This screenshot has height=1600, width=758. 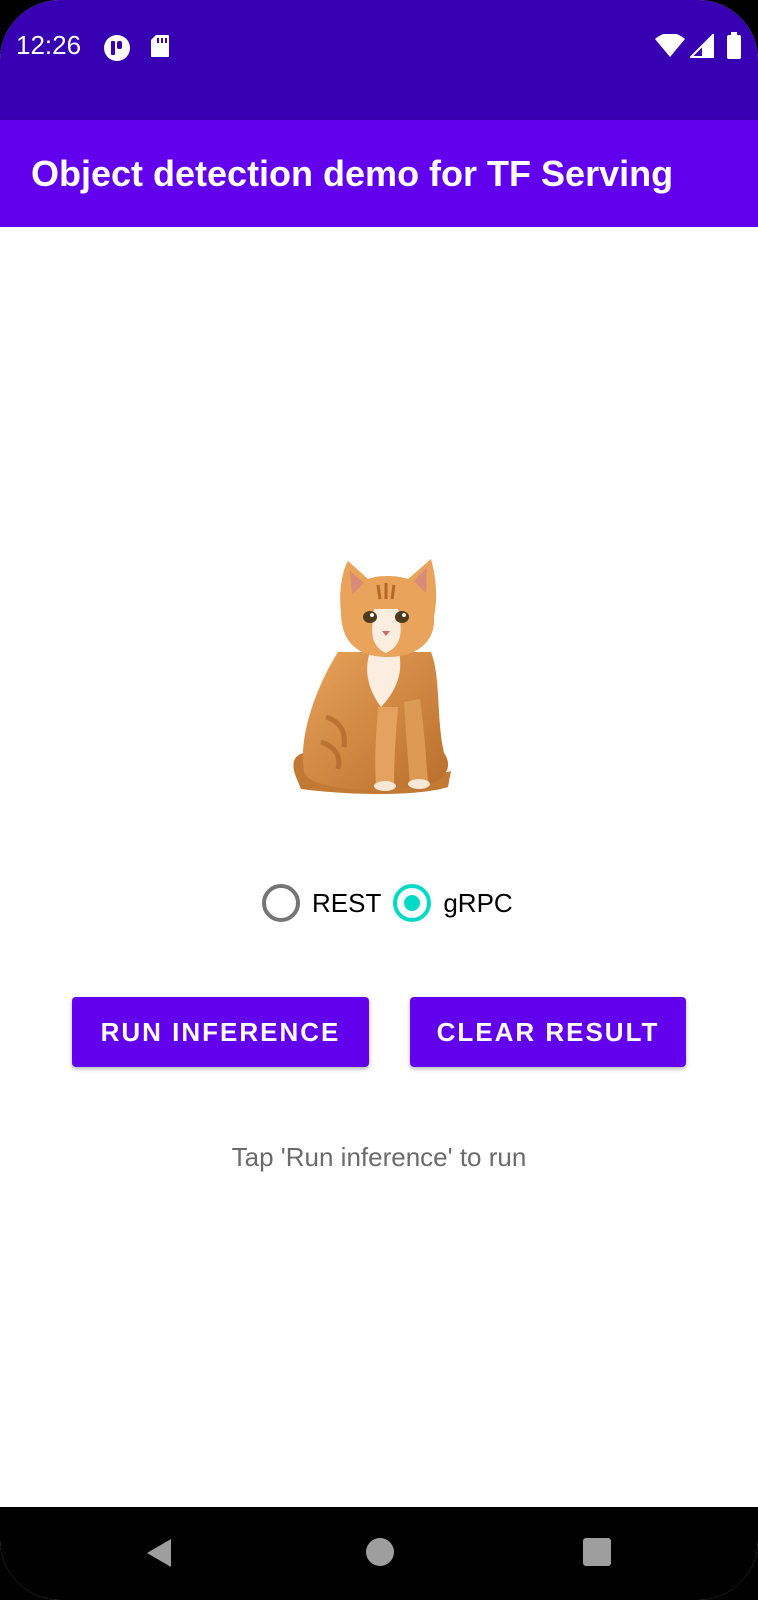 What do you see at coordinates (478, 902) in the screenshot?
I see `radio-label-grpc: gRPC` at bounding box center [478, 902].